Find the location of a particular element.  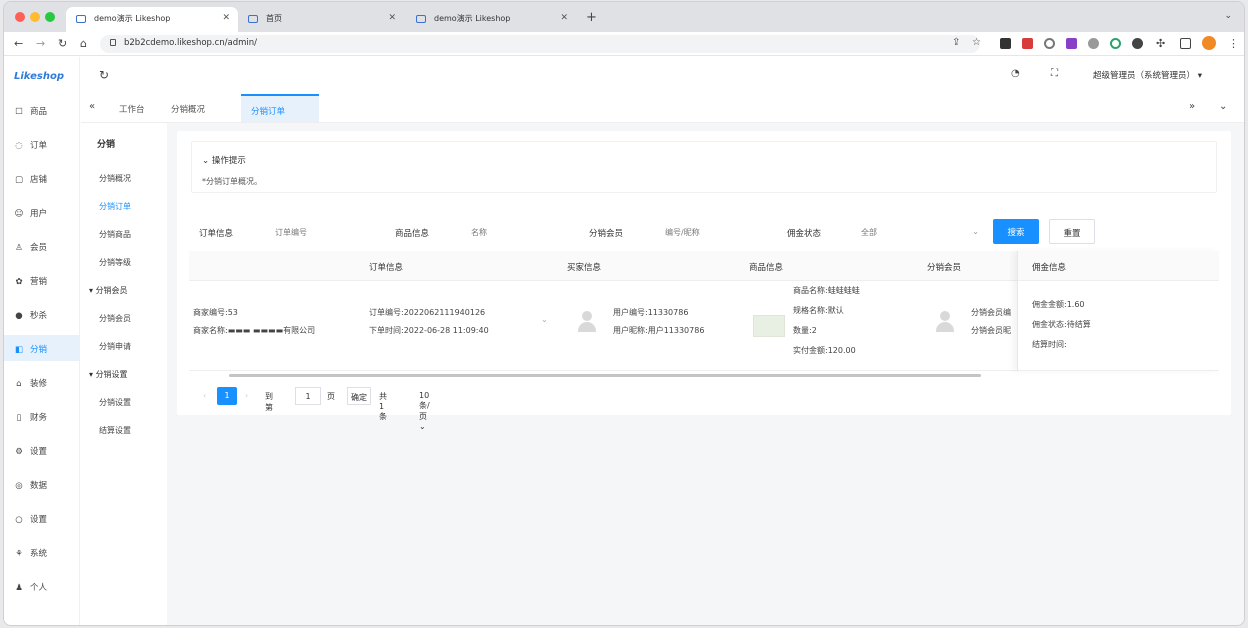

select-chevron-icon: ⌄ is located at coordinates (975, 231).